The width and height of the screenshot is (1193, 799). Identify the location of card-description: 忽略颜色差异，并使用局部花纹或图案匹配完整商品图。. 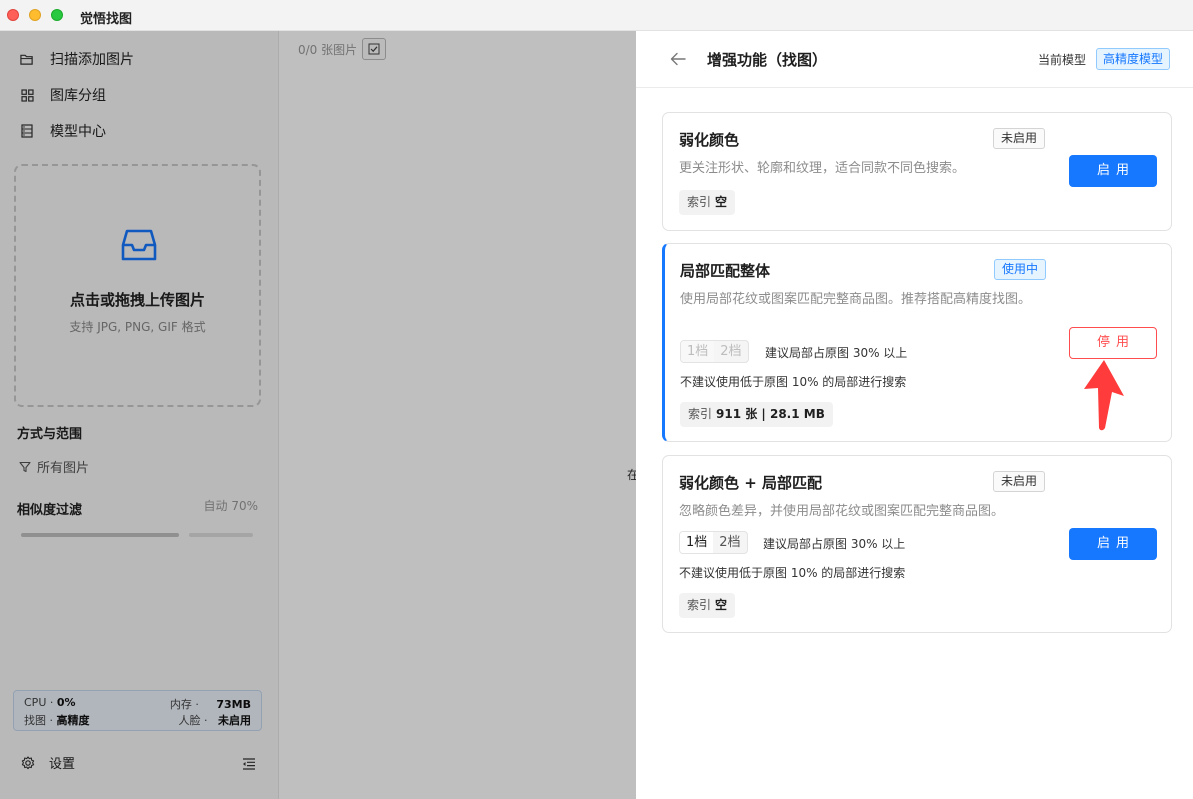
(842, 511).